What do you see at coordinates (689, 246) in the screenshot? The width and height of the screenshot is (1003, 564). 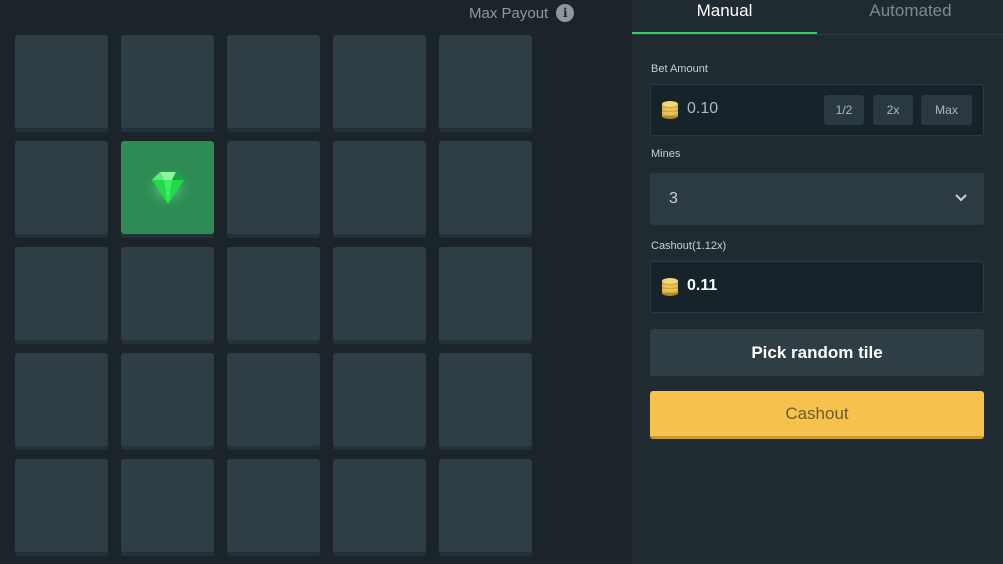 I see `cashout-label: Cashout(1.12x)` at bounding box center [689, 246].